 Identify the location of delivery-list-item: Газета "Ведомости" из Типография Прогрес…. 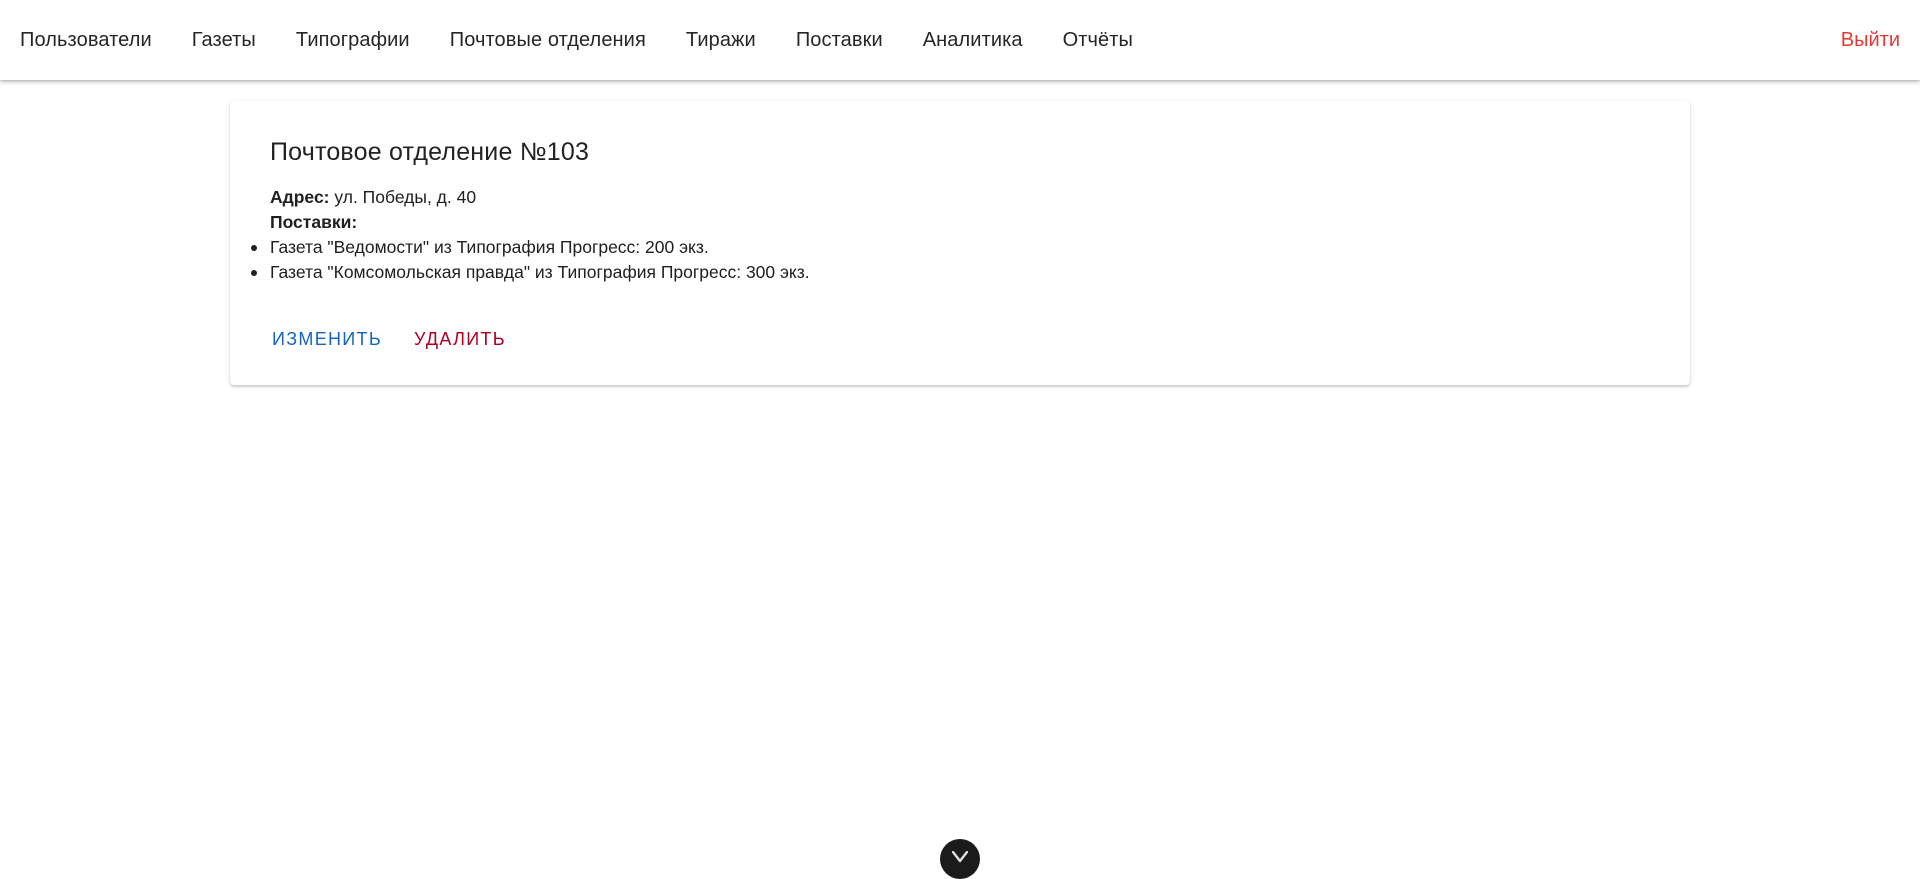
(950, 247).